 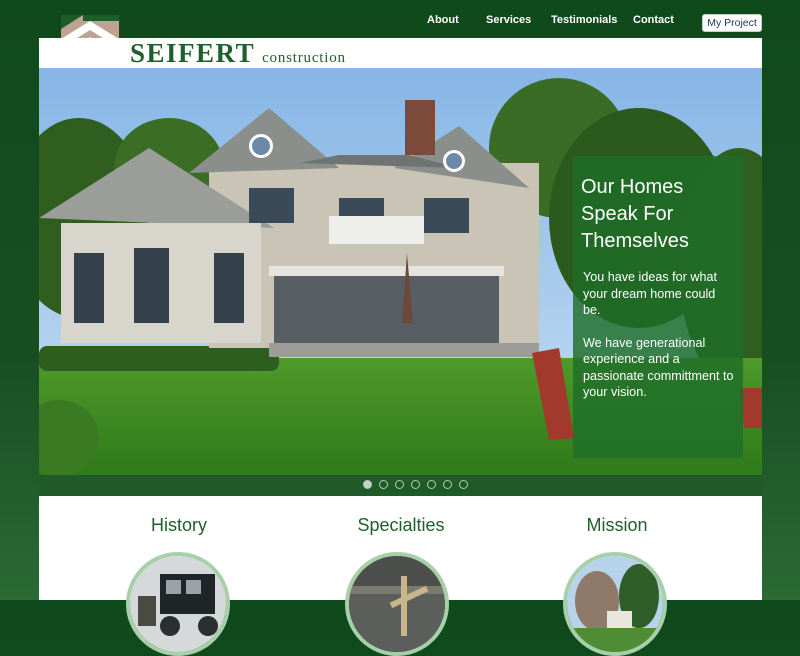 What do you see at coordinates (635, 214) in the screenshot?
I see `hero-title: Our Homes Speak For Themselves` at bounding box center [635, 214].